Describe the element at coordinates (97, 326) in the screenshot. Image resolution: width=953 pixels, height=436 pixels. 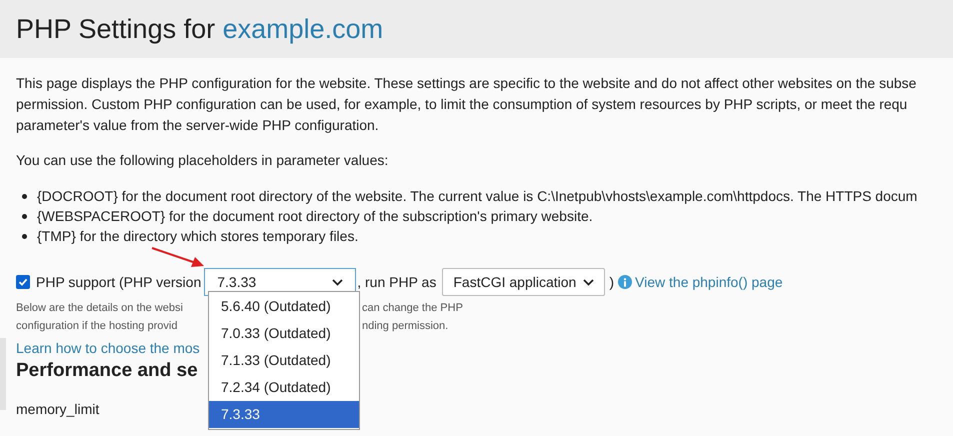
I see `description-text: configuration if the hosting provid` at that location.